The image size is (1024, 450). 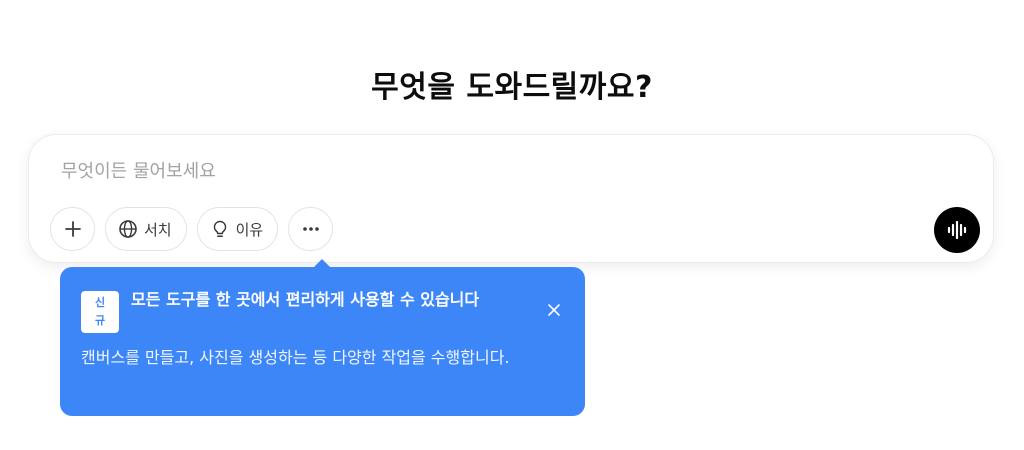 I want to click on tooltip-title: 모든 도구를 한 곳에서 편리하게 사용할 수 있습니다, so click(x=305, y=299).